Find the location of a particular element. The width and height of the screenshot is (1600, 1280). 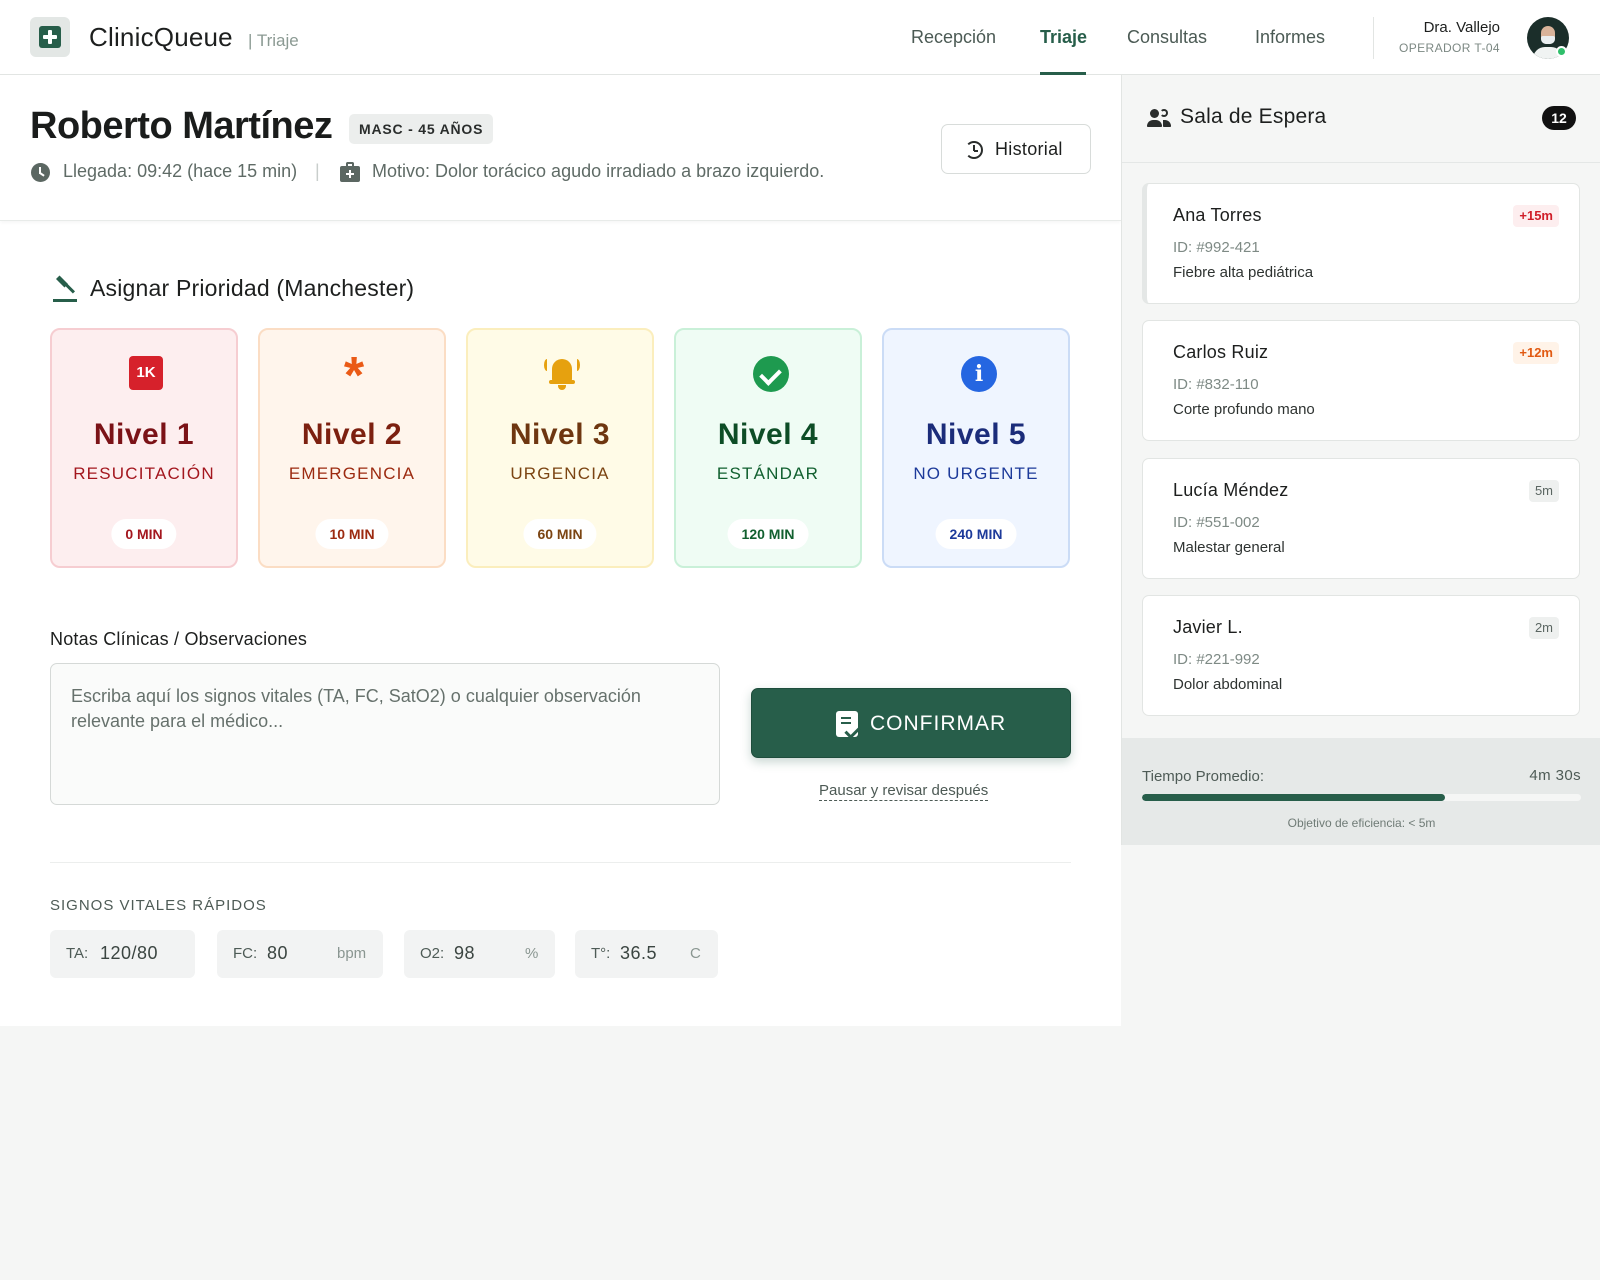

header-divider is located at coordinates (1373, 38).